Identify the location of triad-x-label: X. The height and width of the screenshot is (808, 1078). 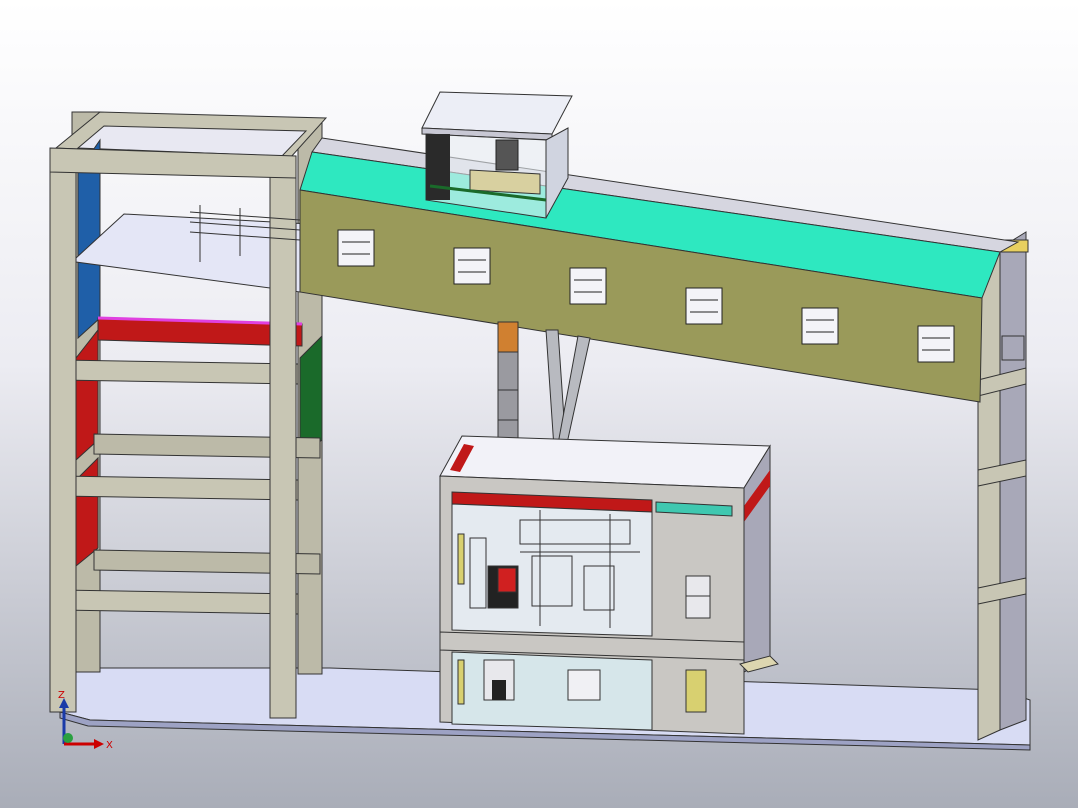
(109, 745).